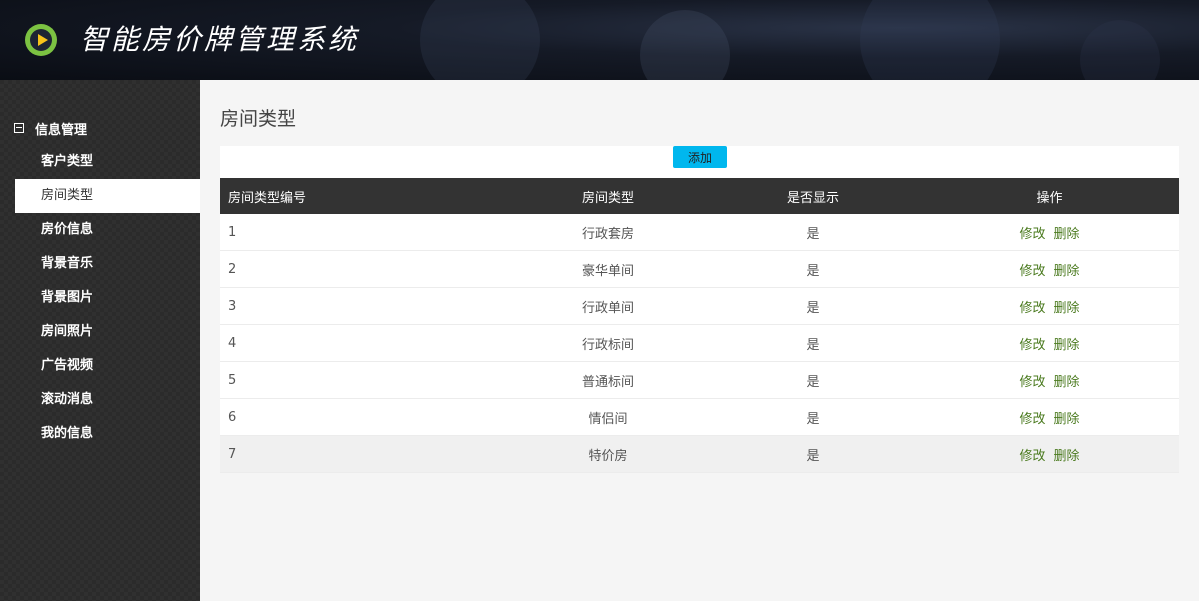 The height and width of the screenshot is (601, 1199). What do you see at coordinates (608, 269) in the screenshot?
I see `cell-type: 豪华单间` at bounding box center [608, 269].